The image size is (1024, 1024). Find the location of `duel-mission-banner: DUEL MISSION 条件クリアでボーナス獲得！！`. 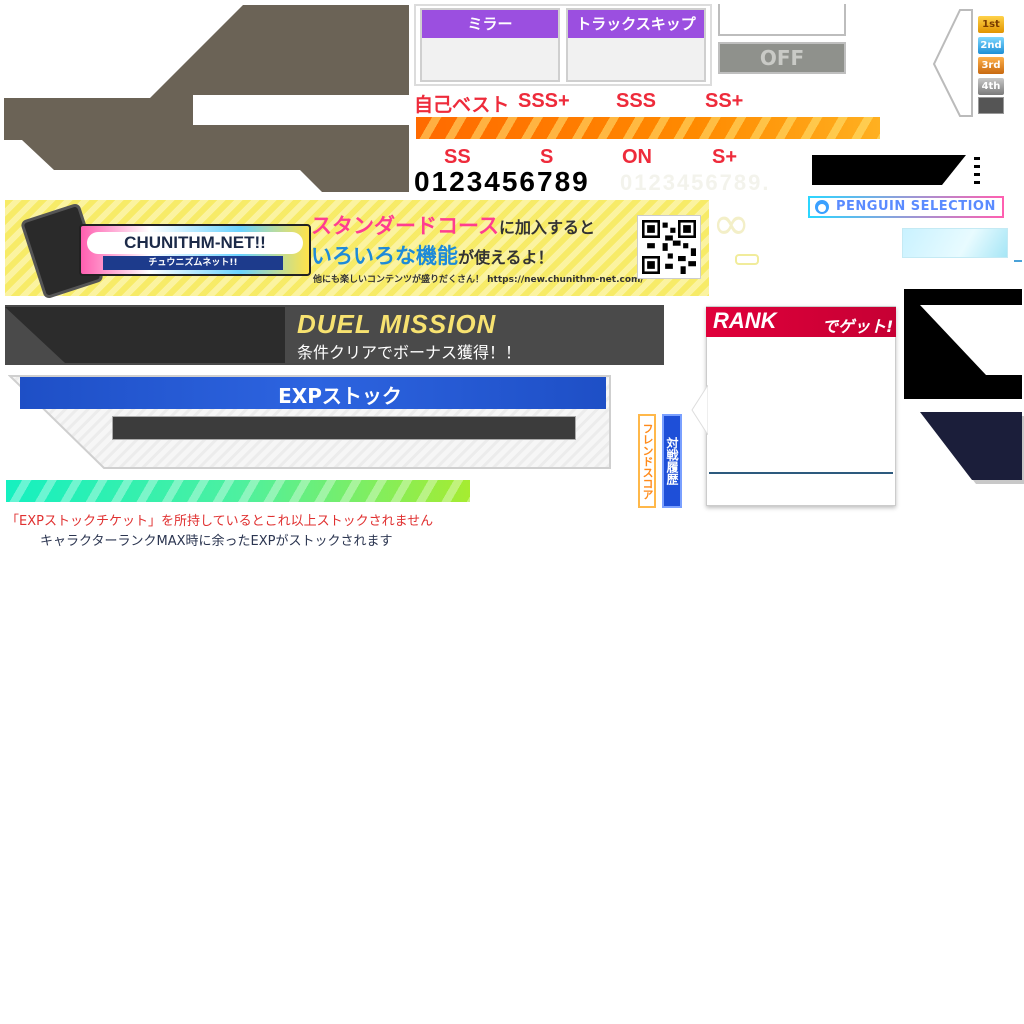

duel-mission-banner: DUEL MISSION 条件クリアでボーナス獲得！！ is located at coordinates (334, 335).